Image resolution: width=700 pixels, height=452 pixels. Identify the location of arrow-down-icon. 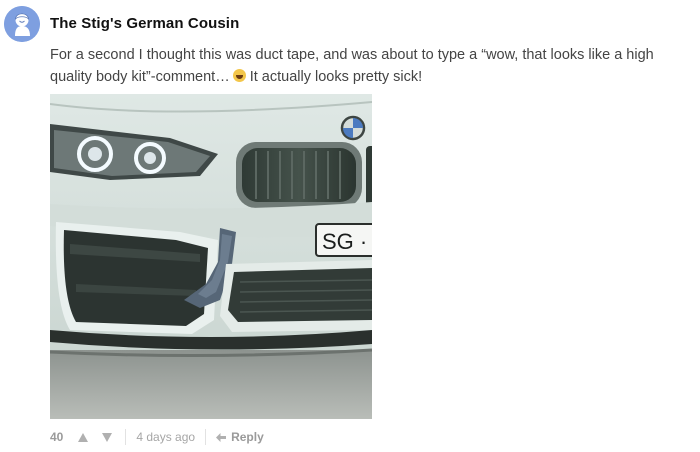
(107, 437).